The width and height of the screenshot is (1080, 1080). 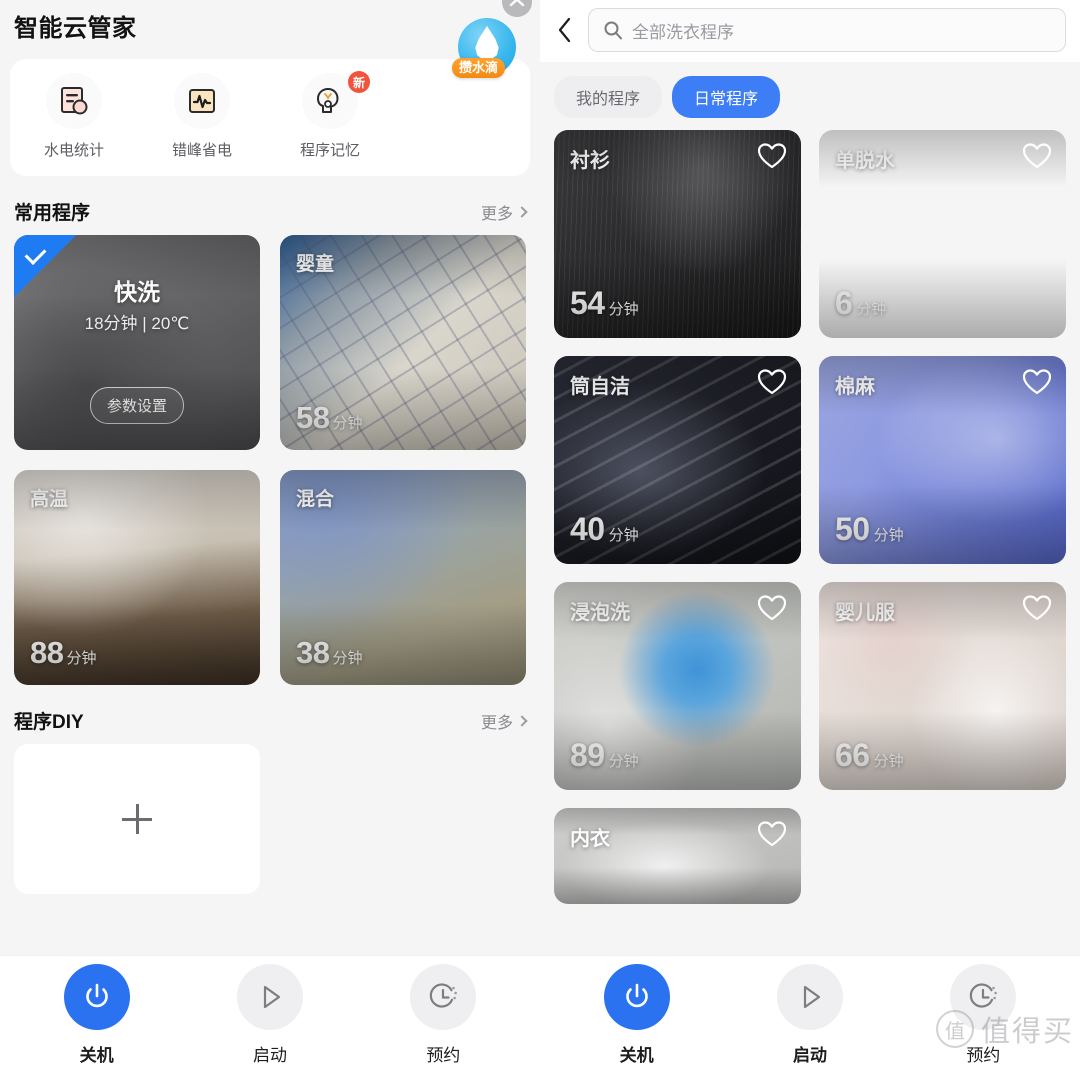 What do you see at coordinates (522, 211) in the screenshot?
I see `chevron-right-icon` at bounding box center [522, 211].